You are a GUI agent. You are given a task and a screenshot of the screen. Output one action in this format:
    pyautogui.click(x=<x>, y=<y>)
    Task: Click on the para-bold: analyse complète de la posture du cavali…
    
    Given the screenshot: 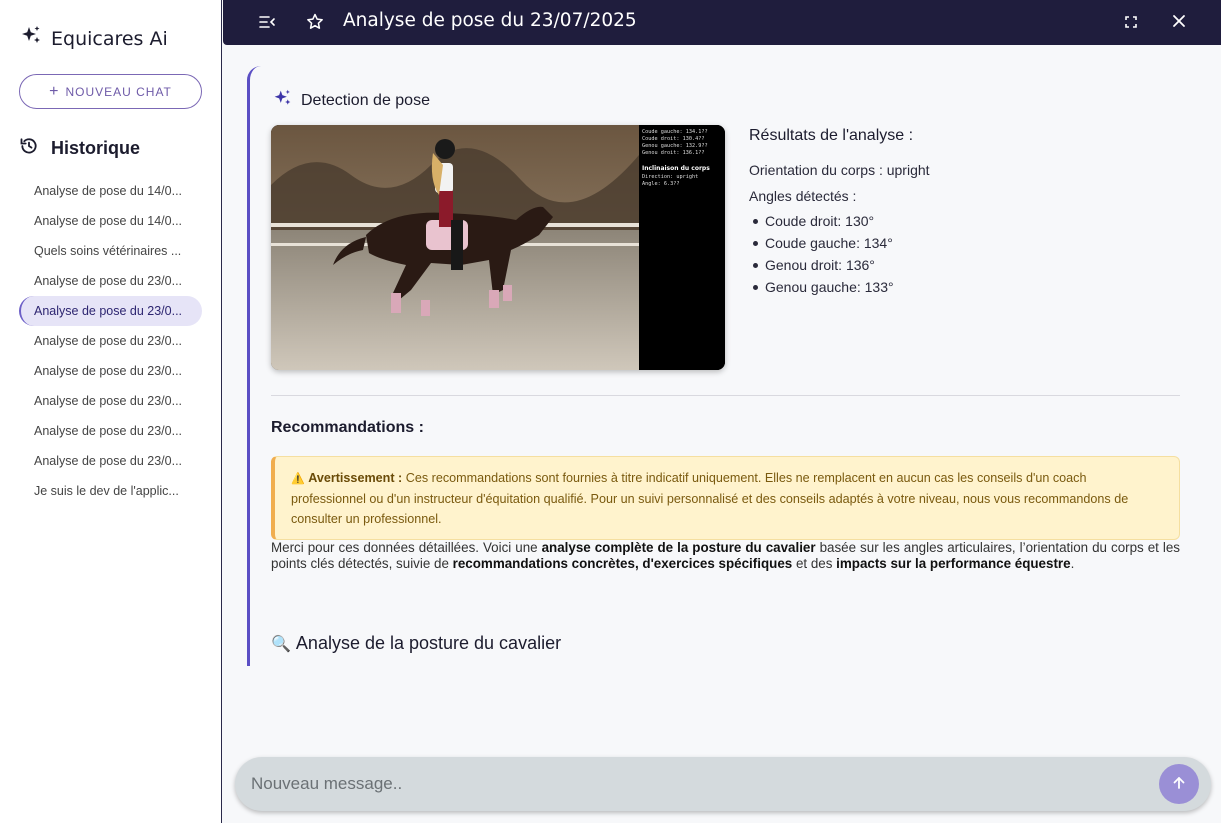 What is the action you would take?
    pyautogui.click(x=678, y=547)
    